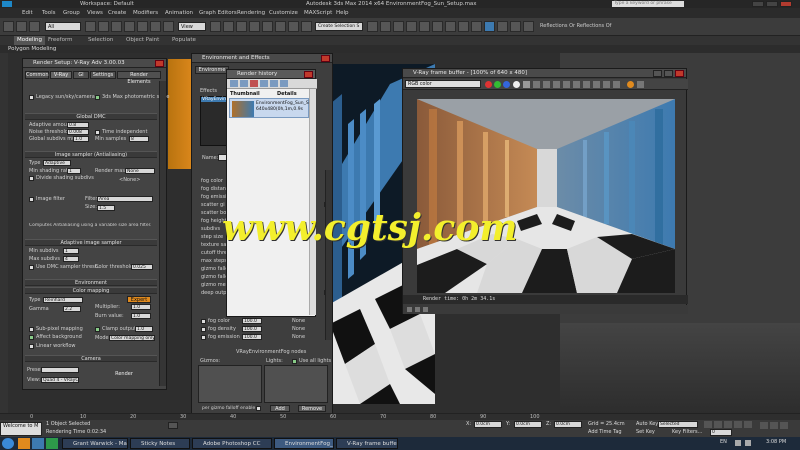  What do you see at coordinates (203, 337) in the screenshot?
I see `fog-emission-map-checkbox` at bounding box center [203, 337].